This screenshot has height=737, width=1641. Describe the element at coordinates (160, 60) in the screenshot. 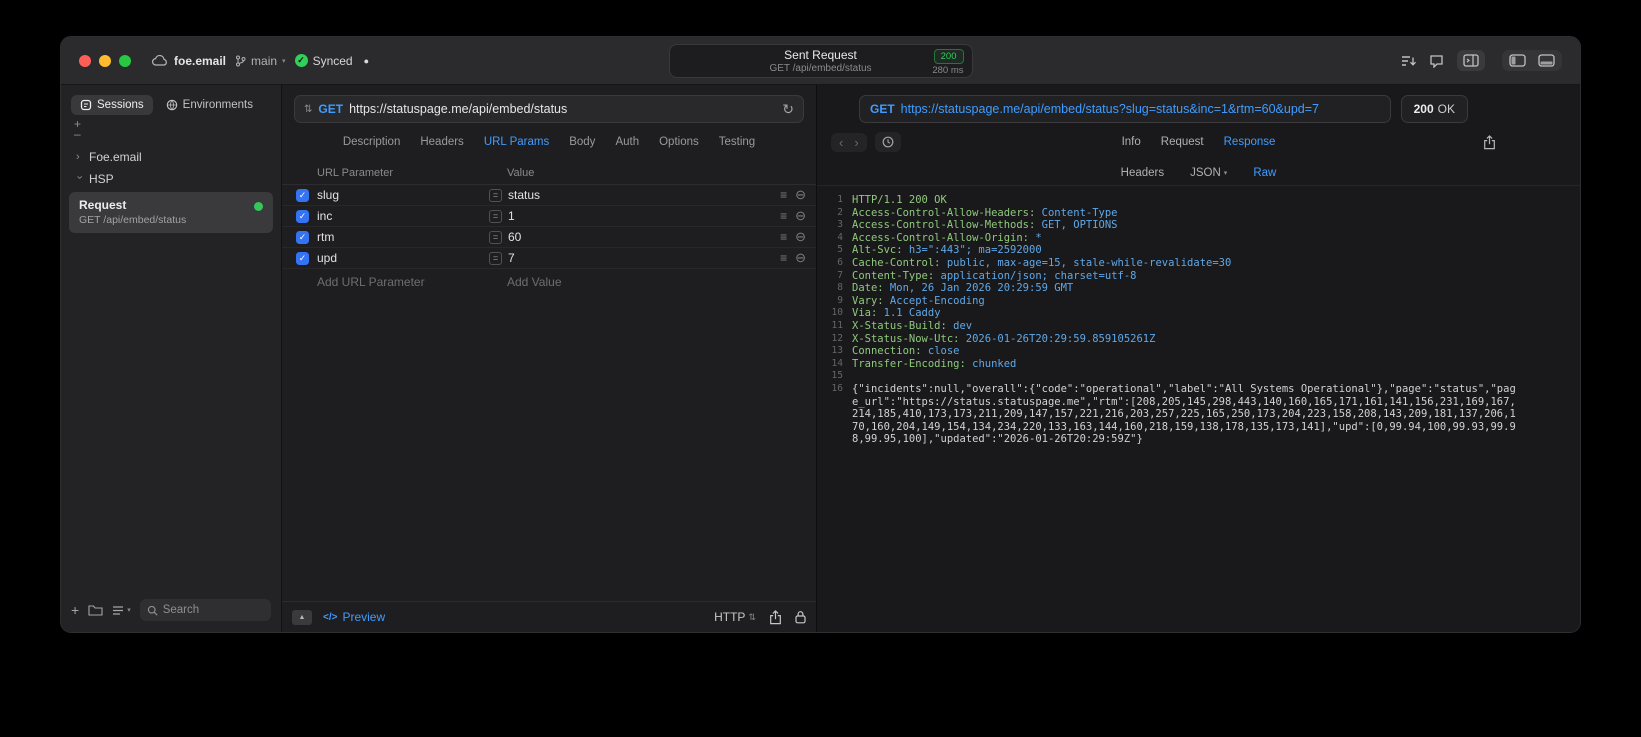

I see `cloud-icon` at that location.